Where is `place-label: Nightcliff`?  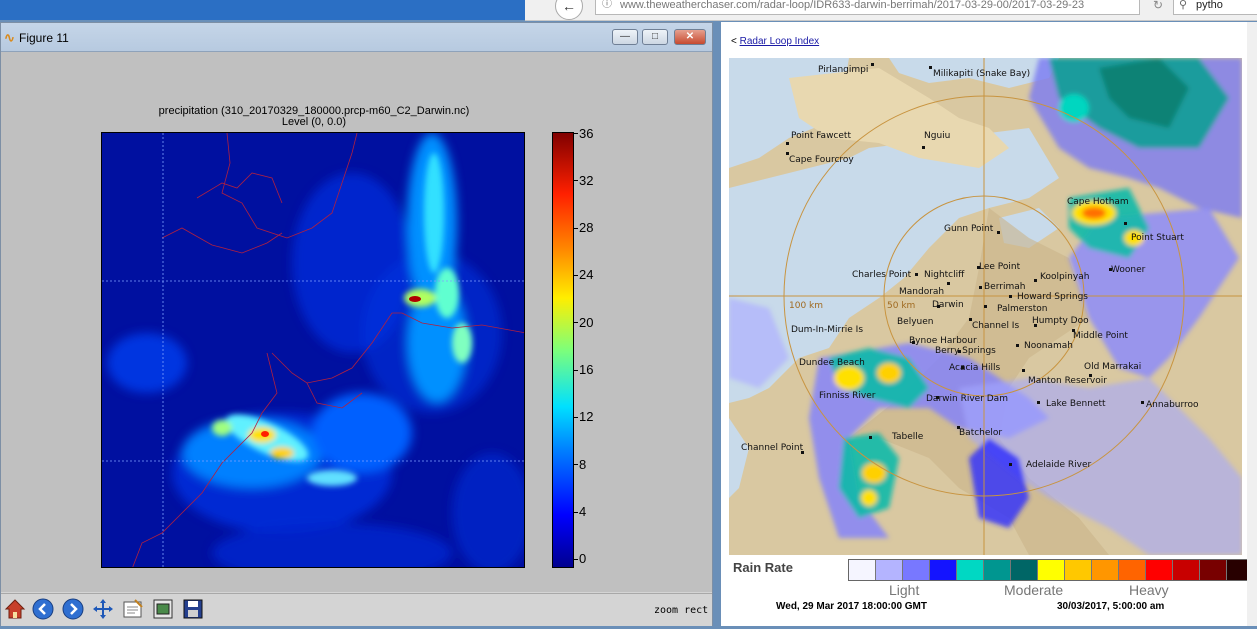
place-label: Nightcliff is located at coordinates (944, 275).